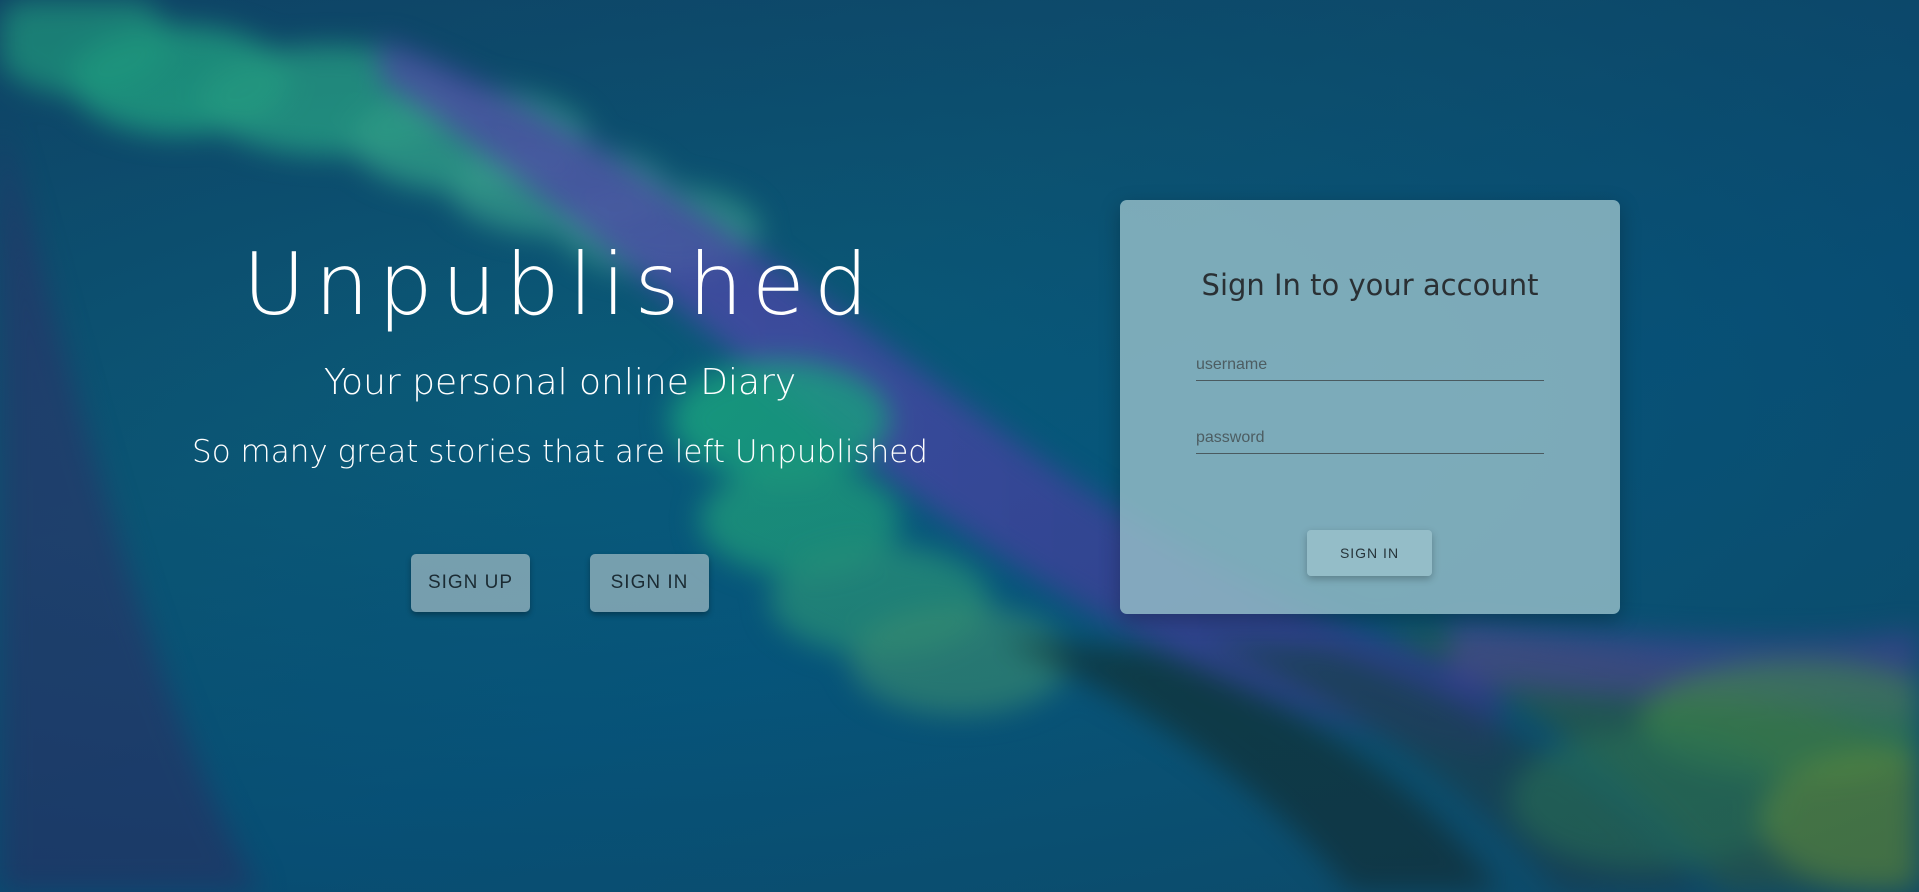 The width and height of the screenshot is (1919, 892). What do you see at coordinates (1369, 553) in the screenshot?
I see `sign-in-submit-button: SIGN IN` at bounding box center [1369, 553].